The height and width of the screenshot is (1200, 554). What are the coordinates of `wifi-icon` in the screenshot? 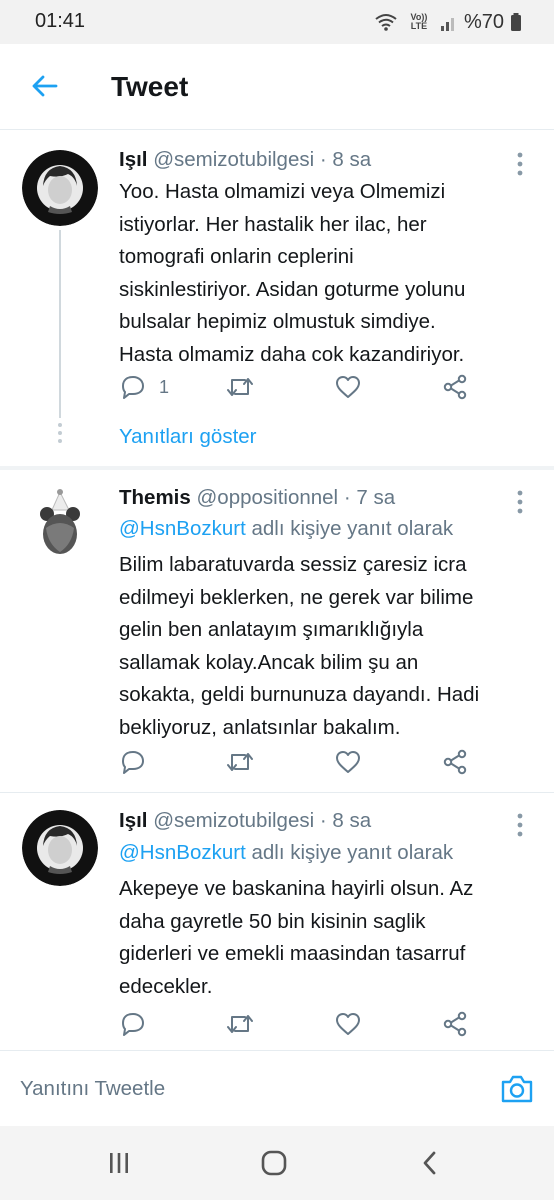 It's located at (386, 22).